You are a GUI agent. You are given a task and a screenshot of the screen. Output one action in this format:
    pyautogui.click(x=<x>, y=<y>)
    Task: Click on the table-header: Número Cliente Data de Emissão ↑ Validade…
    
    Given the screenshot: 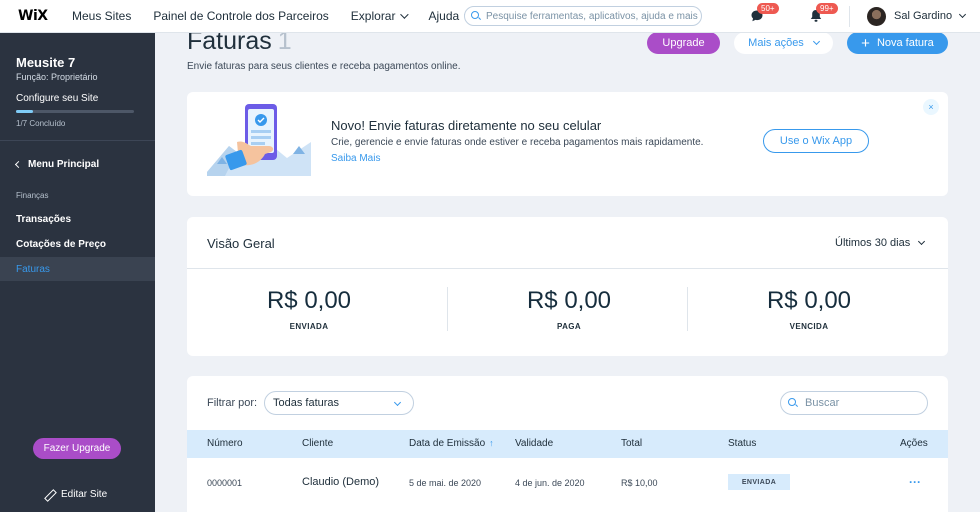 What is the action you would take?
    pyautogui.click(x=567, y=444)
    